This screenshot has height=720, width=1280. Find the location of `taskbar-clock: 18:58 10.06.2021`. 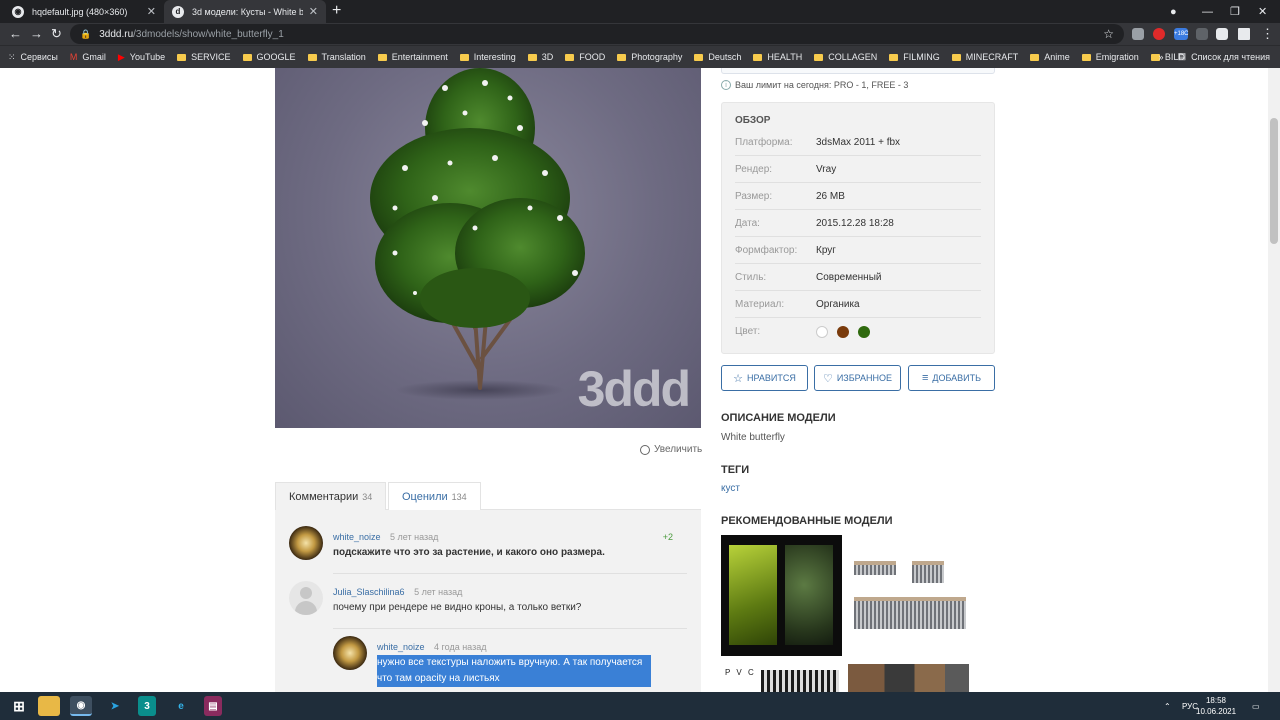

taskbar-clock: 18:58 10.06.2021 is located at coordinates (1216, 706).